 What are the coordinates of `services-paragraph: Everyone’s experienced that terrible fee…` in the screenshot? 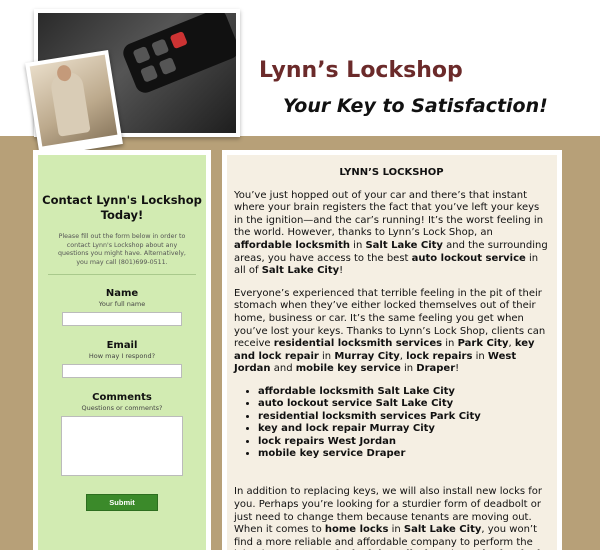 It's located at (390, 331).